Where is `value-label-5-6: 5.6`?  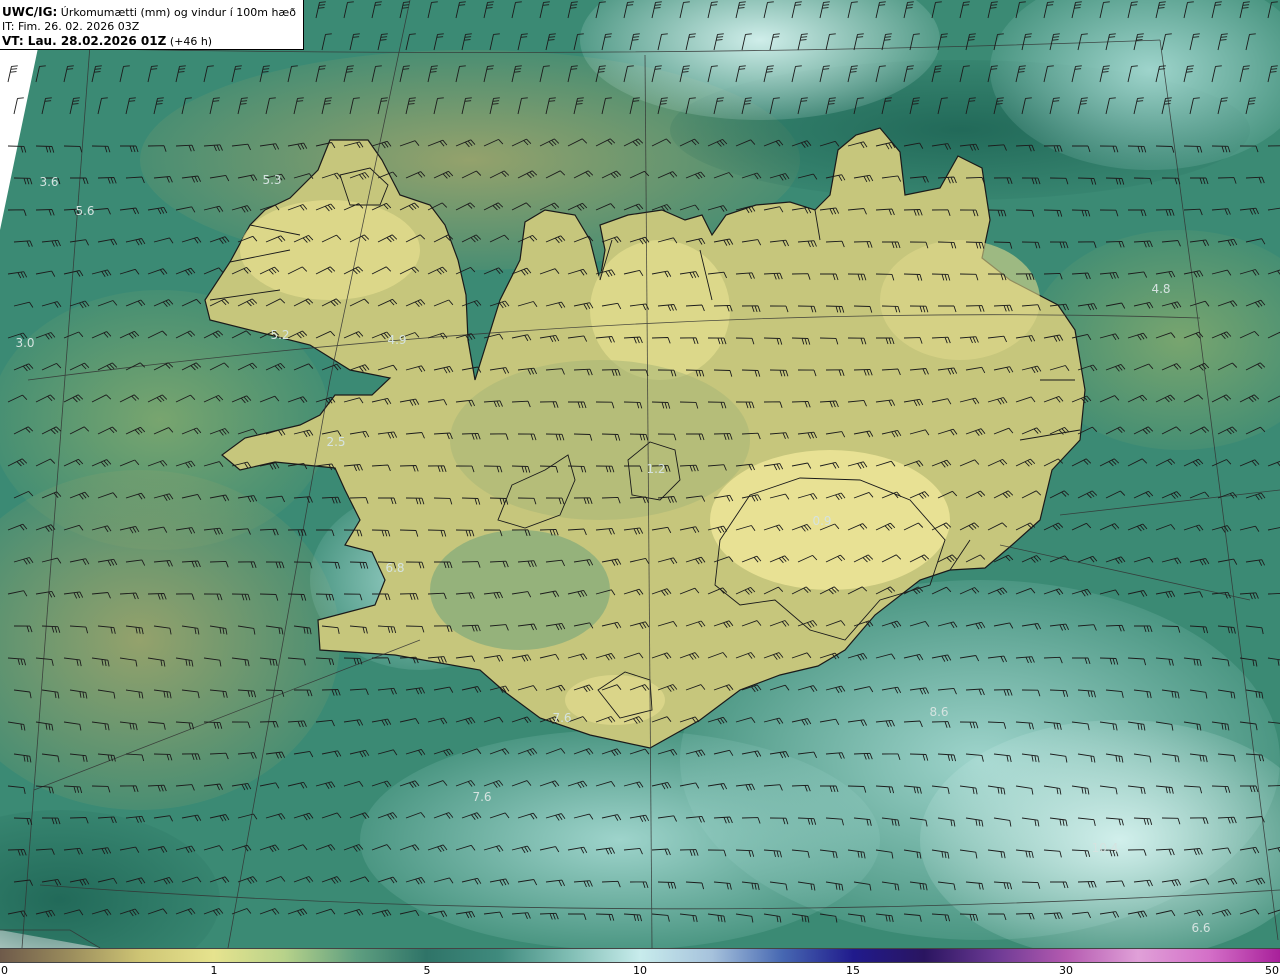
value-label-5-6: 5.6 is located at coordinates (85, 211).